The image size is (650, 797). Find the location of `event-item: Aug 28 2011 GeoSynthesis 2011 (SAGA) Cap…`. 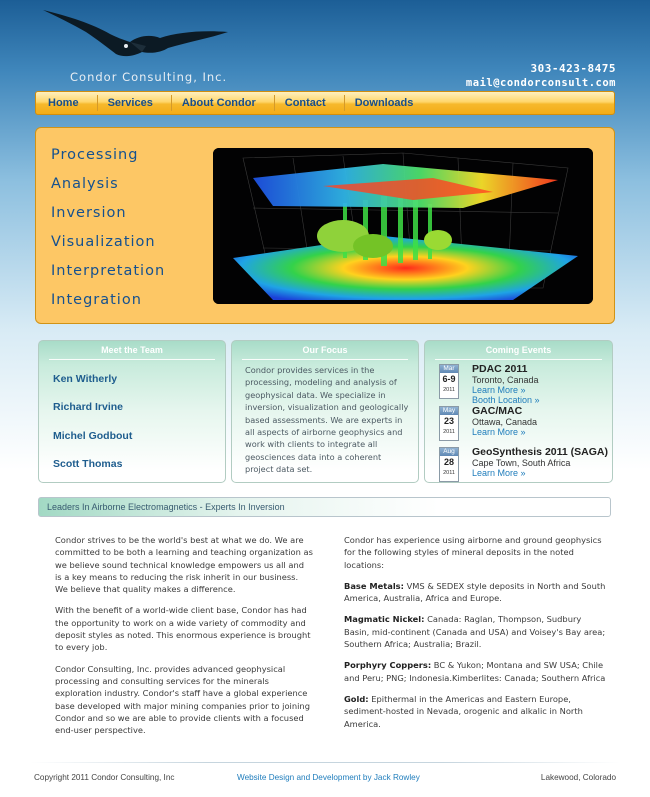

event-item: Aug 28 2011 GeoSynthesis 2011 (SAGA) Cap… is located at coordinates (524, 465).